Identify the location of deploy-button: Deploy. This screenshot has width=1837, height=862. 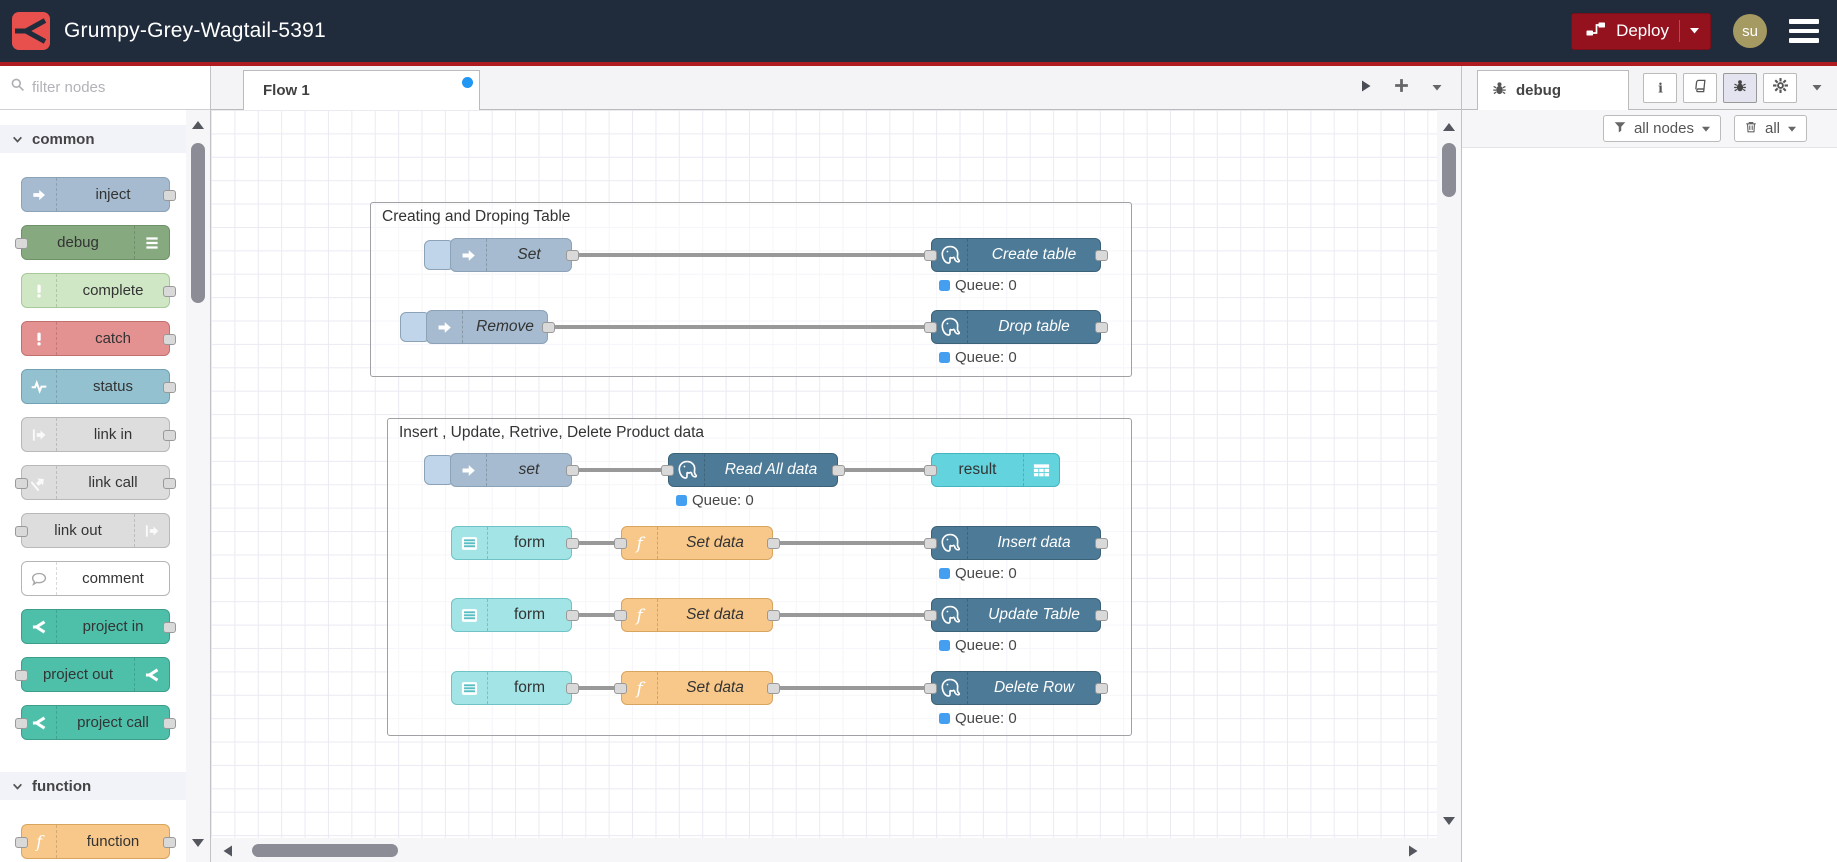
(1641, 31).